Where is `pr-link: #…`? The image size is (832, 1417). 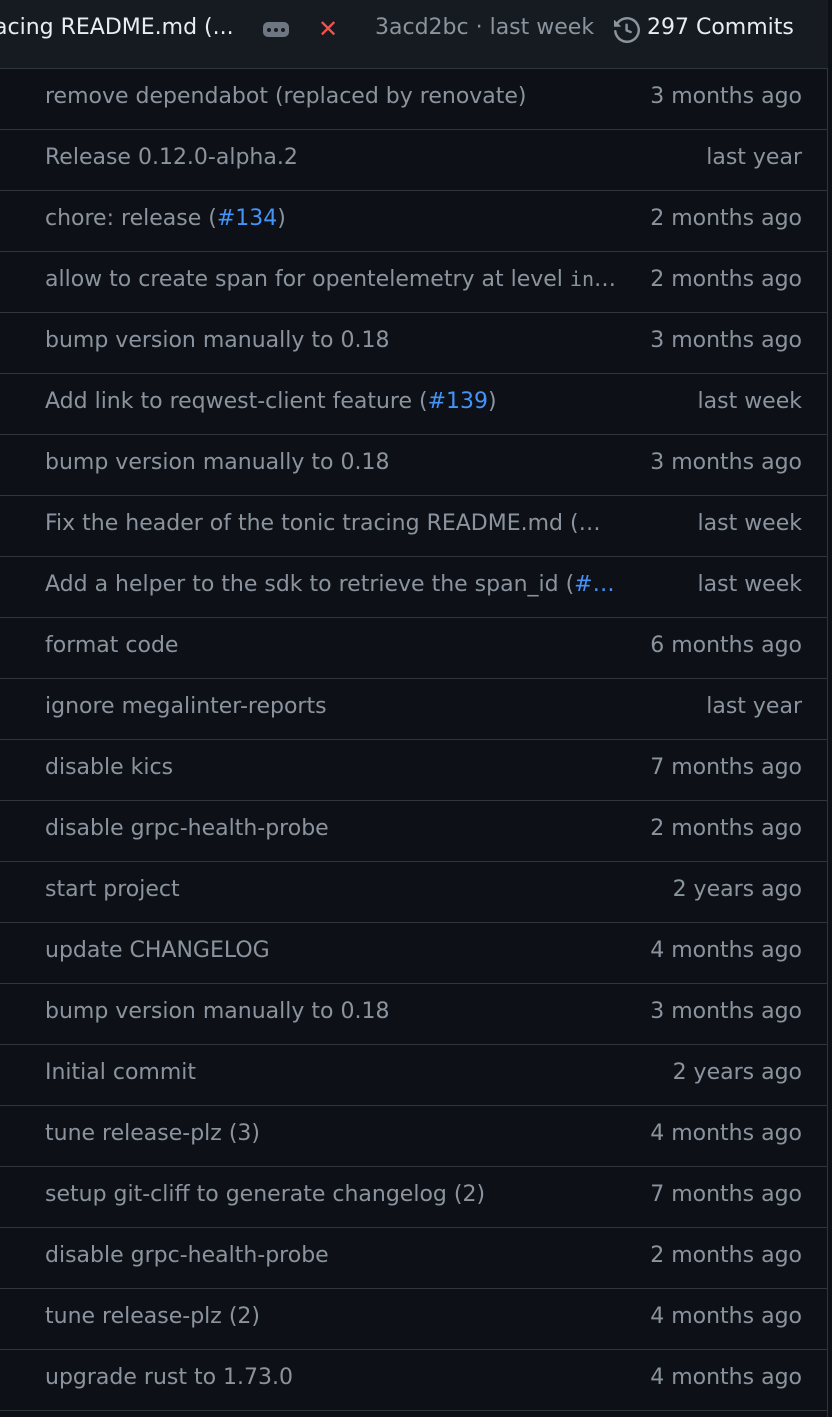 pr-link: #… is located at coordinates (594, 584).